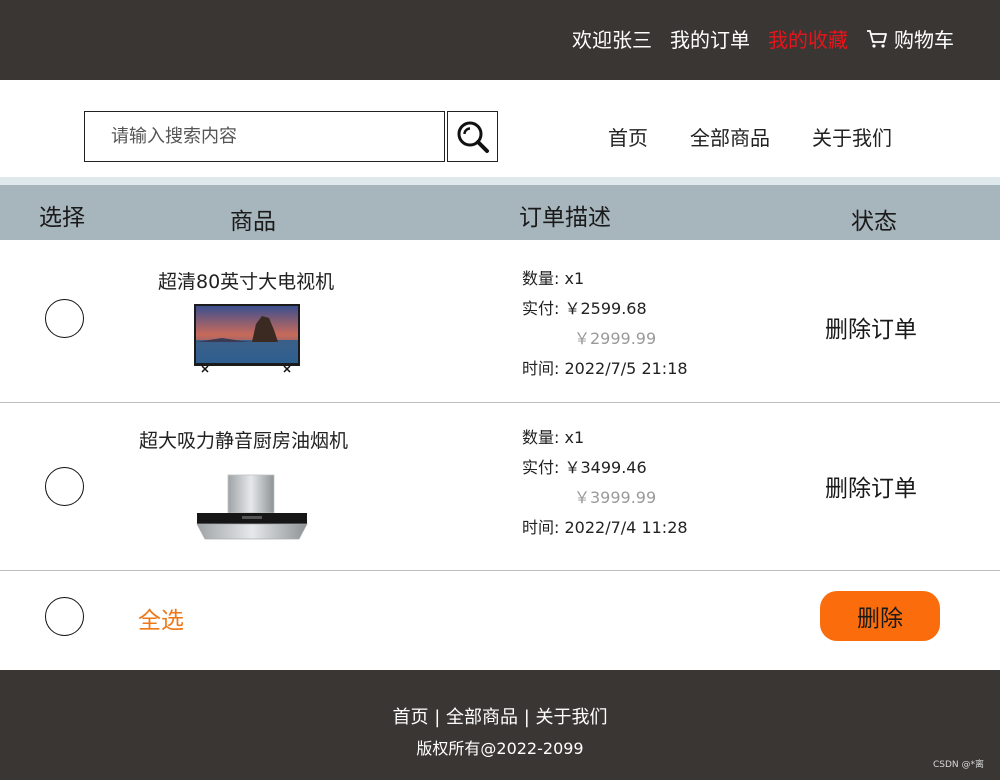 This screenshot has width=1000, height=780. I want to click on product-name: 超清80英寸大电视机, so click(246, 282).